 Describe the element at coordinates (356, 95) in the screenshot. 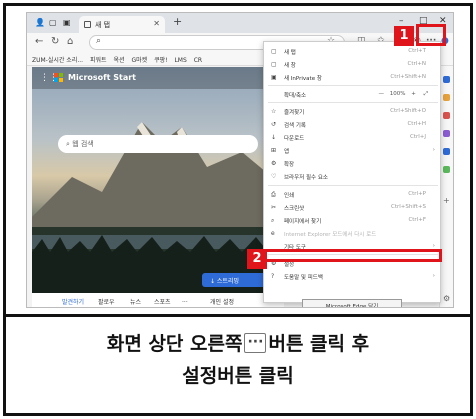

I see `menu-item-zoom: 확대/축소 — 100% + ⤢` at that location.